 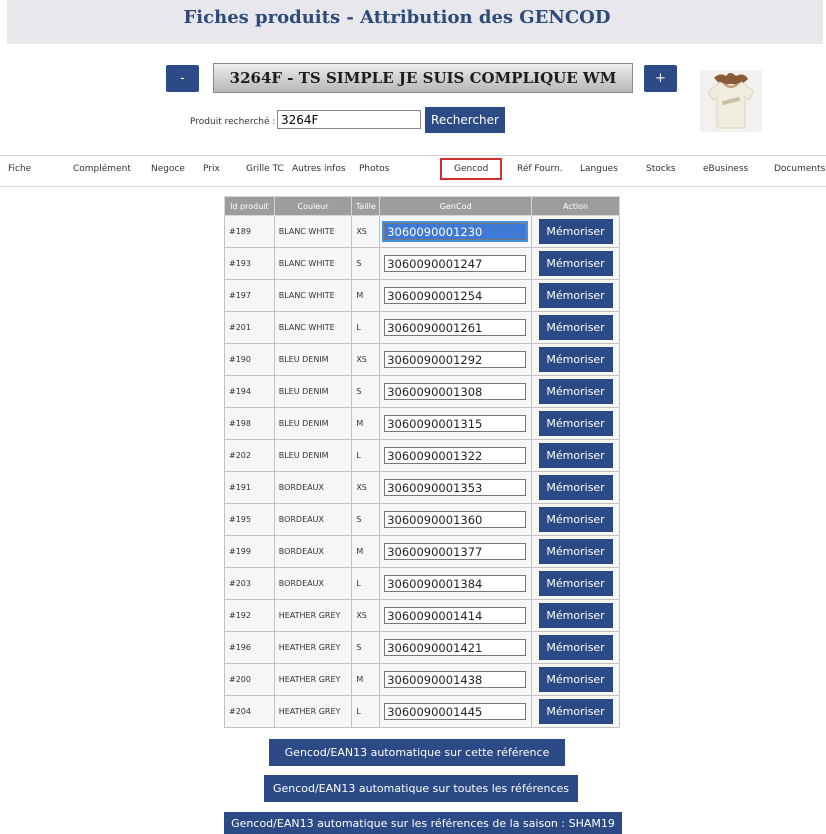 I want to click on table-row: #200 HEATHER GREY M Mémoriser, so click(x=422, y=679).